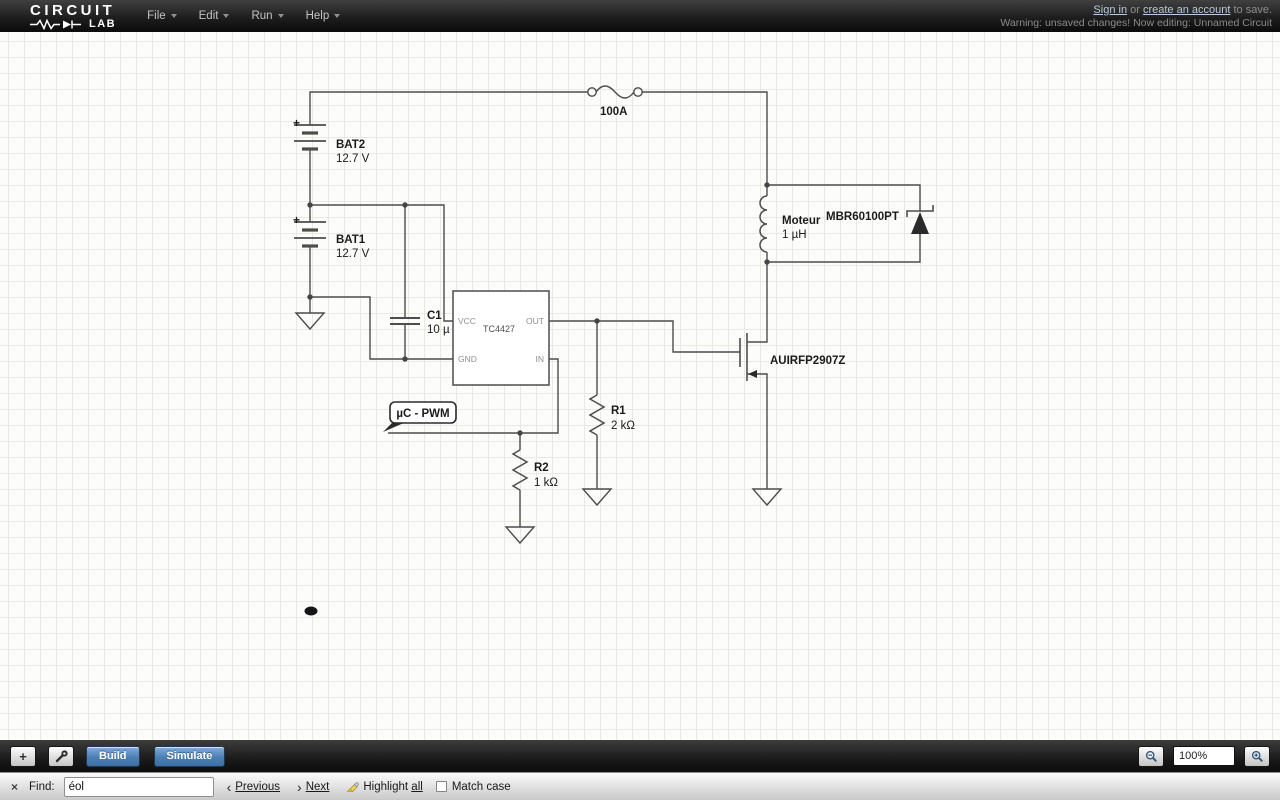  What do you see at coordinates (156, 16) in the screenshot?
I see `menu-file-label: File` at bounding box center [156, 16].